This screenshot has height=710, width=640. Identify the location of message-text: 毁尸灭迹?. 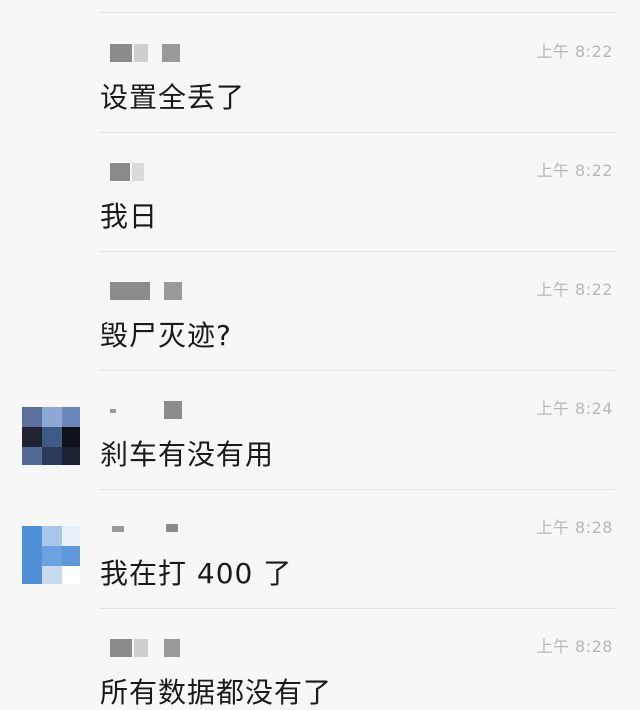
(166, 335).